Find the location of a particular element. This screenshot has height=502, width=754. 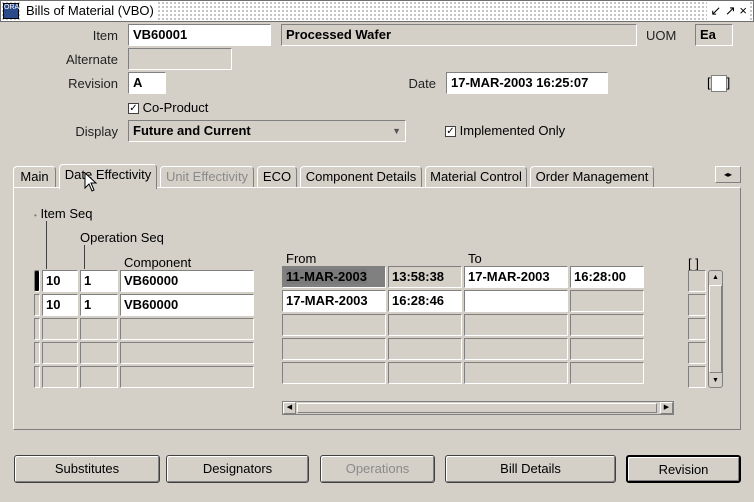

date-label: Date is located at coordinates (422, 83).